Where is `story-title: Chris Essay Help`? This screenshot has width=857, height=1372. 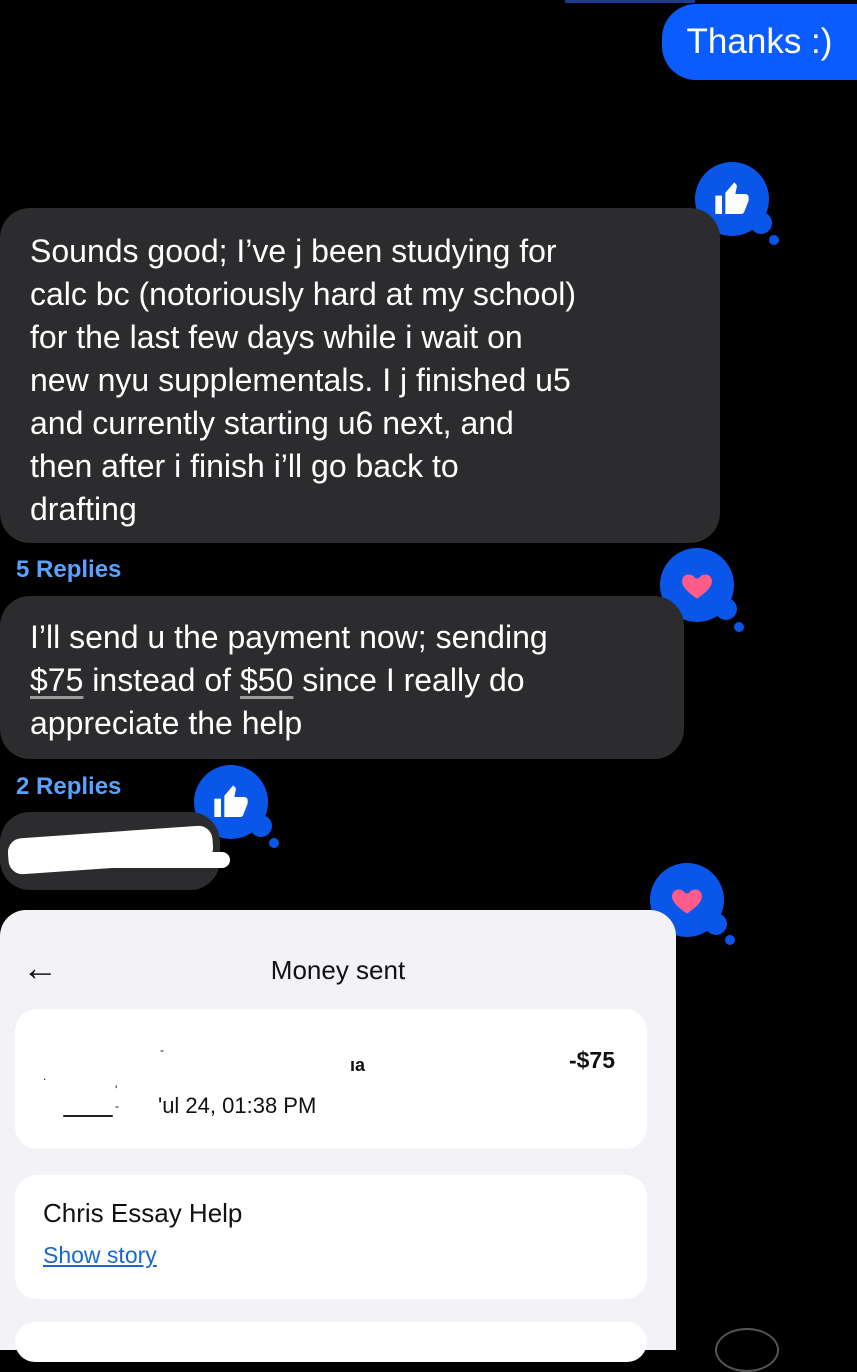 story-title: Chris Essay Help is located at coordinates (143, 1213).